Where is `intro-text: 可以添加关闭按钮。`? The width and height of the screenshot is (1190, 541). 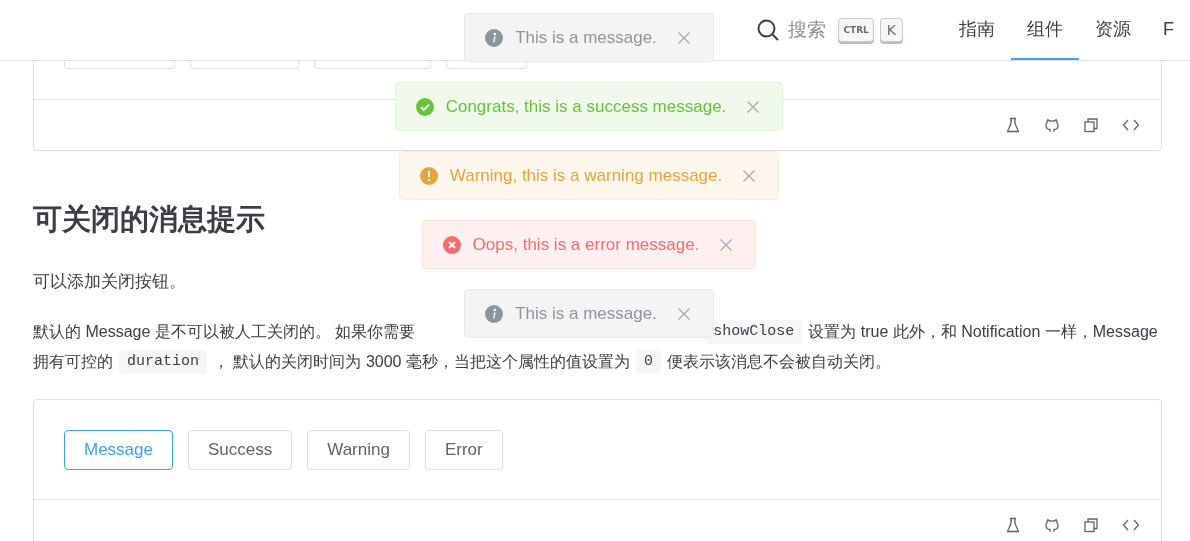 intro-text: 可以添加关闭按钮。 is located at coordinates (110, 282).